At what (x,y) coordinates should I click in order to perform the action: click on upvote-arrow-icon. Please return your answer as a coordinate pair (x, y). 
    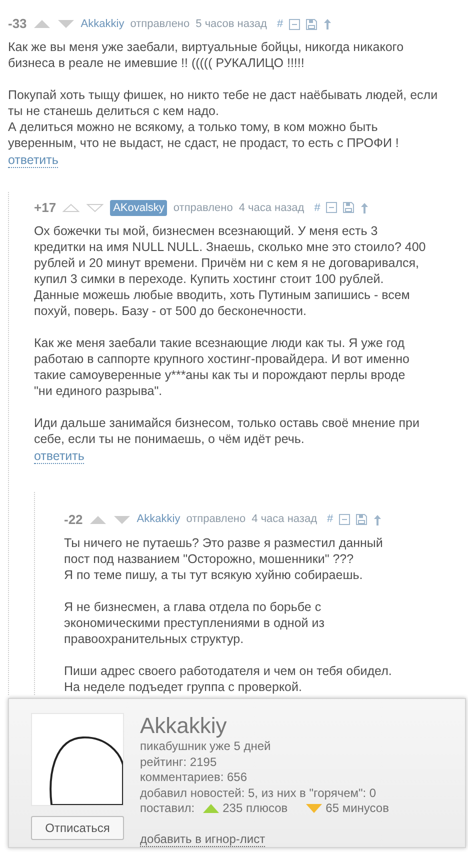
    Looking at the image, I should click on (41, 24).